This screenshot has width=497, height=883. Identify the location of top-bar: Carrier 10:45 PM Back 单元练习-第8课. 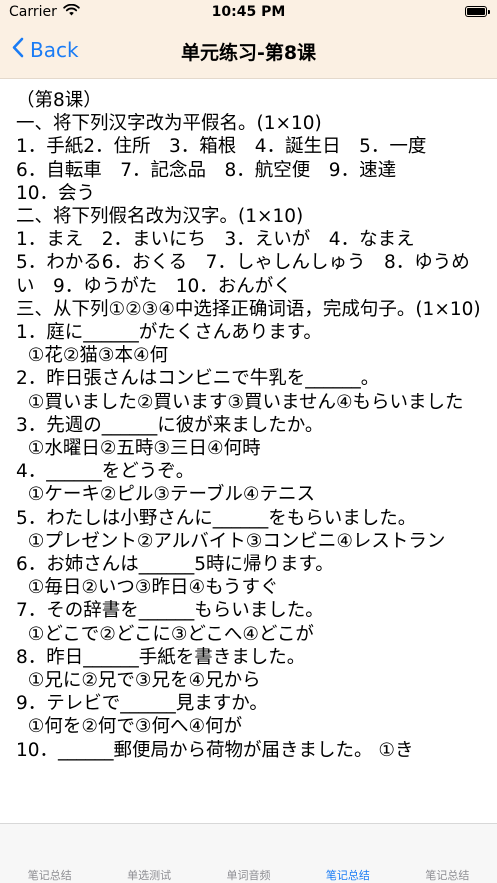
(248, 39).